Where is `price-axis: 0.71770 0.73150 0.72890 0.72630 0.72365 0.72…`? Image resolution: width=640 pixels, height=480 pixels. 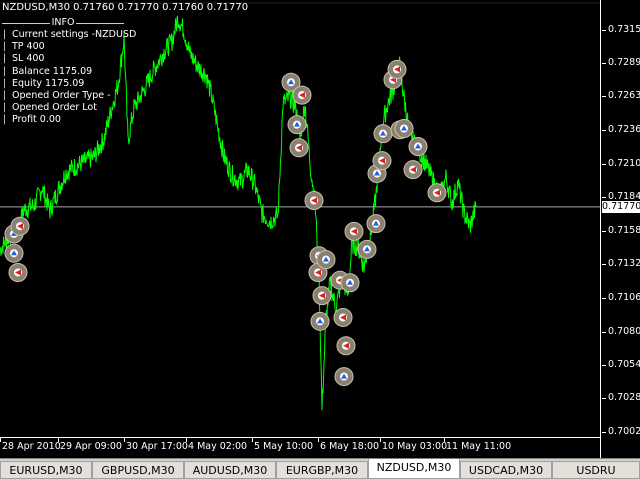
price-axis: 0.71770 0.73150 0.72890 0.72630 0.72365 0.72… is located at coordinates (620, 229).